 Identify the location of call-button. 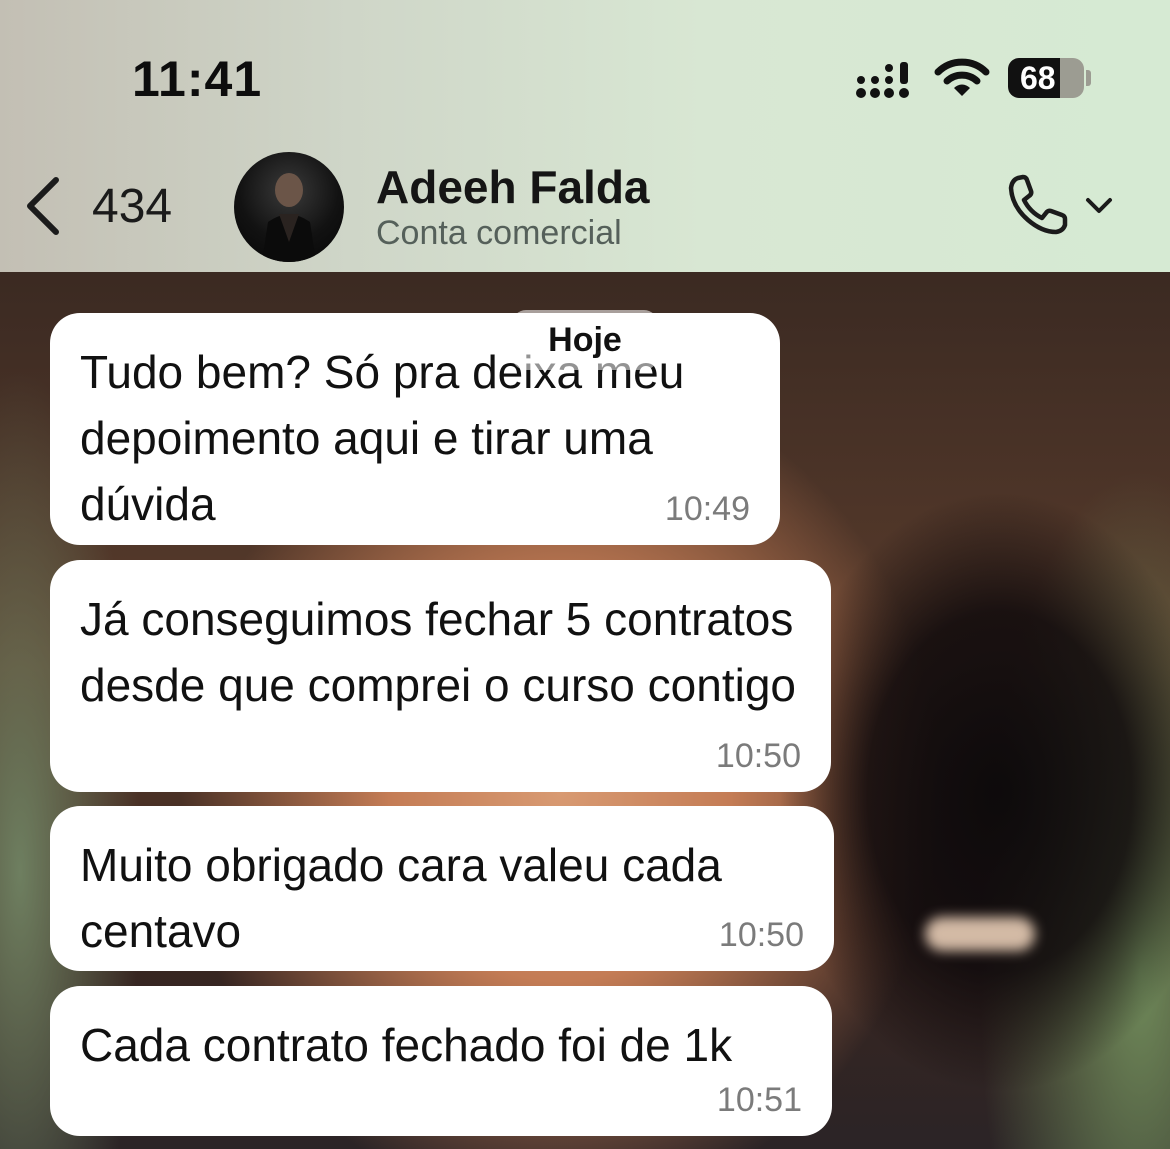
(1062, 205).